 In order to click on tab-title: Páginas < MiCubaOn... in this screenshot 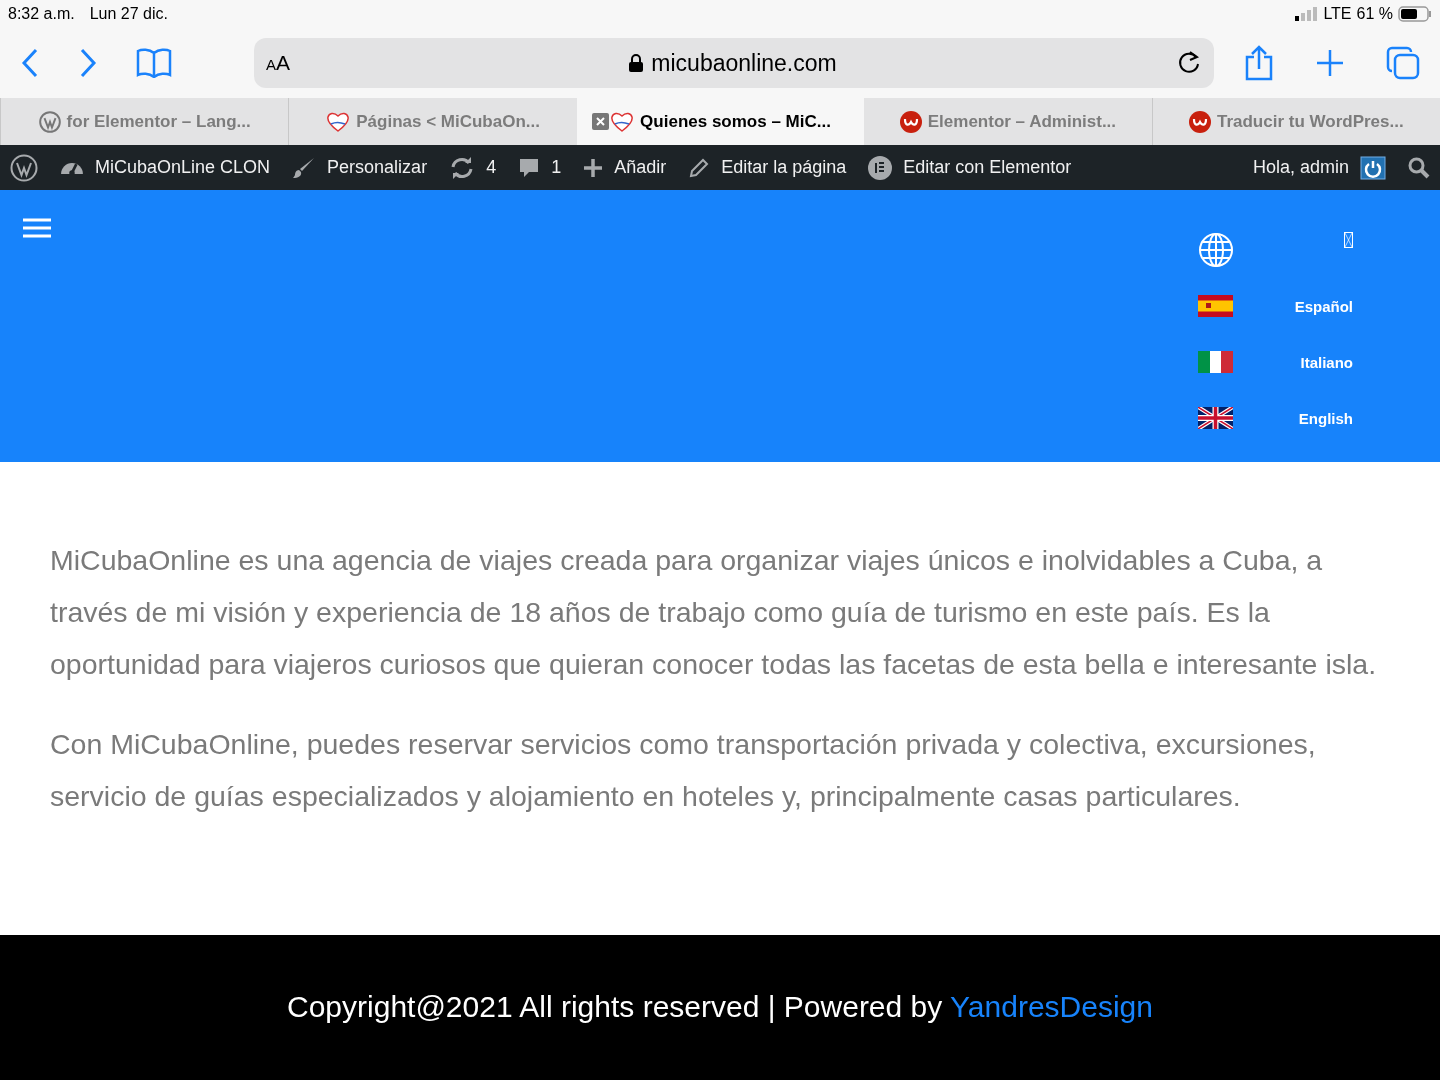, I will do `click(448, 121)`.